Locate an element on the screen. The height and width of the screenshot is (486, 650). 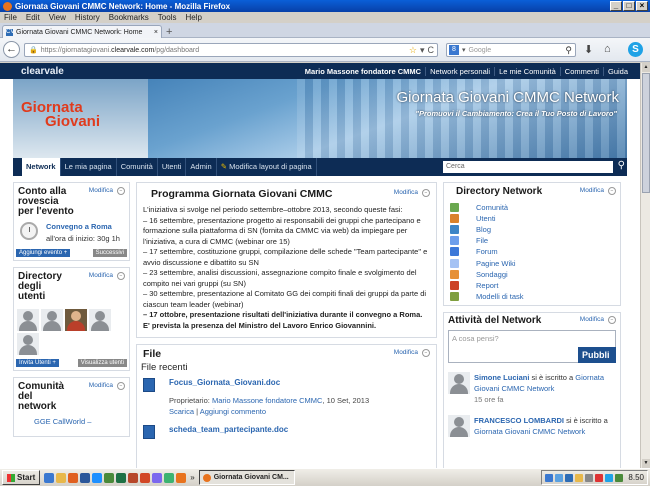
top-link-profile: Mario Massone fondatore CMMC is located at coordinates (363, 71).